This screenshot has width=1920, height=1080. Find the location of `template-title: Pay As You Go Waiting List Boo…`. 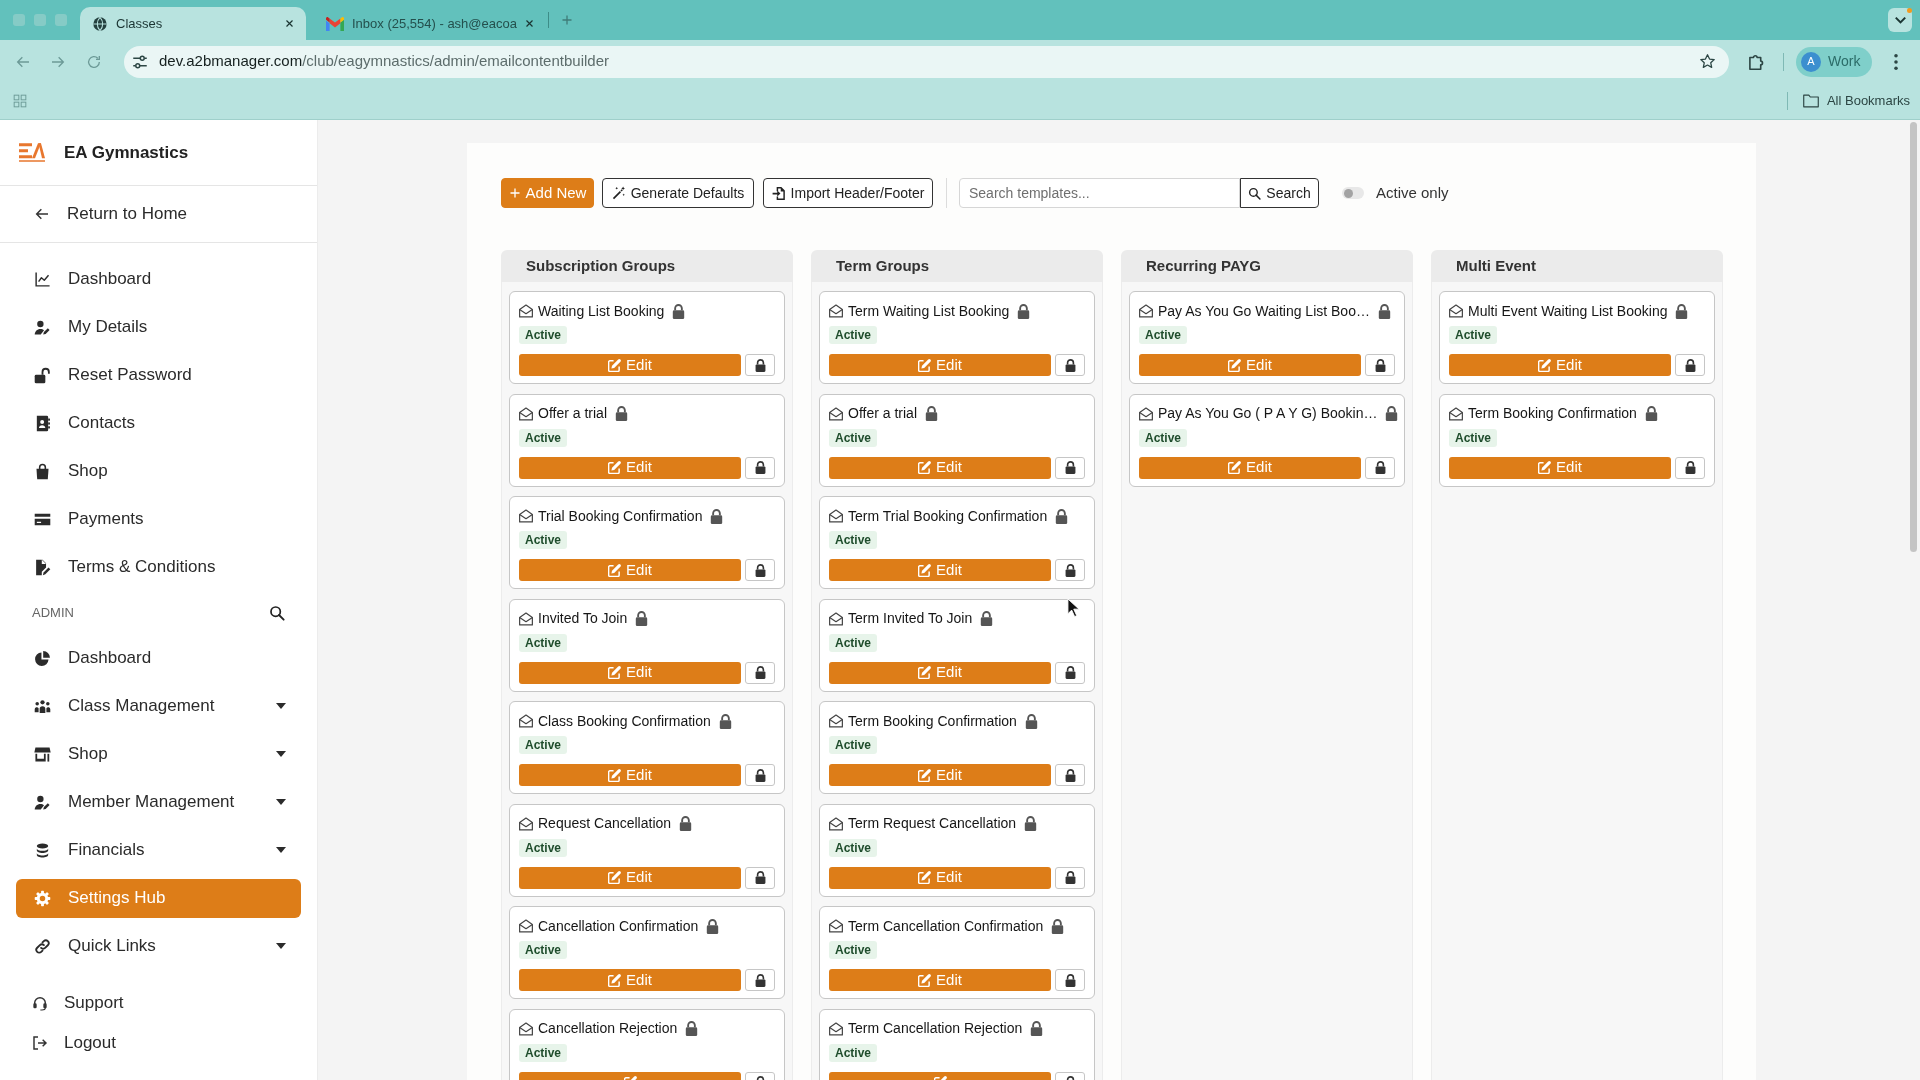

template-title: Pay As You Go Waiting List Boo… is located at coordinates (1264, 311).